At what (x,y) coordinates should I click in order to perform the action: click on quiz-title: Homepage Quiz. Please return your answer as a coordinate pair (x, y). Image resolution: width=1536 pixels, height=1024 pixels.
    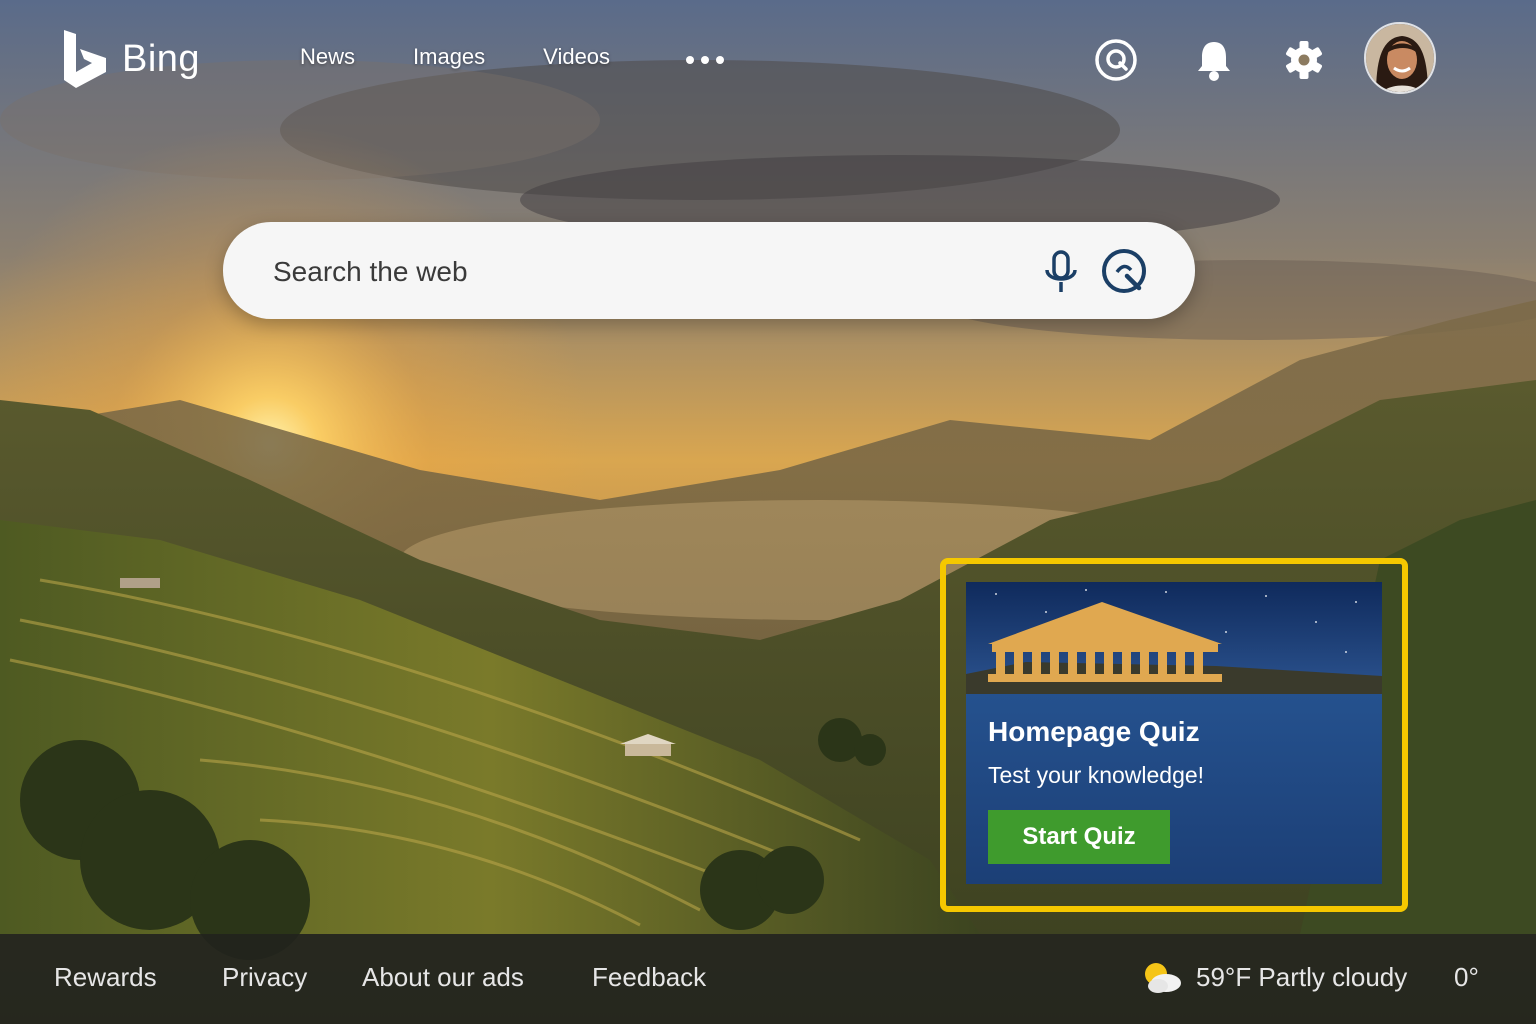
    Looking at the image, I should click on (1094, 731).